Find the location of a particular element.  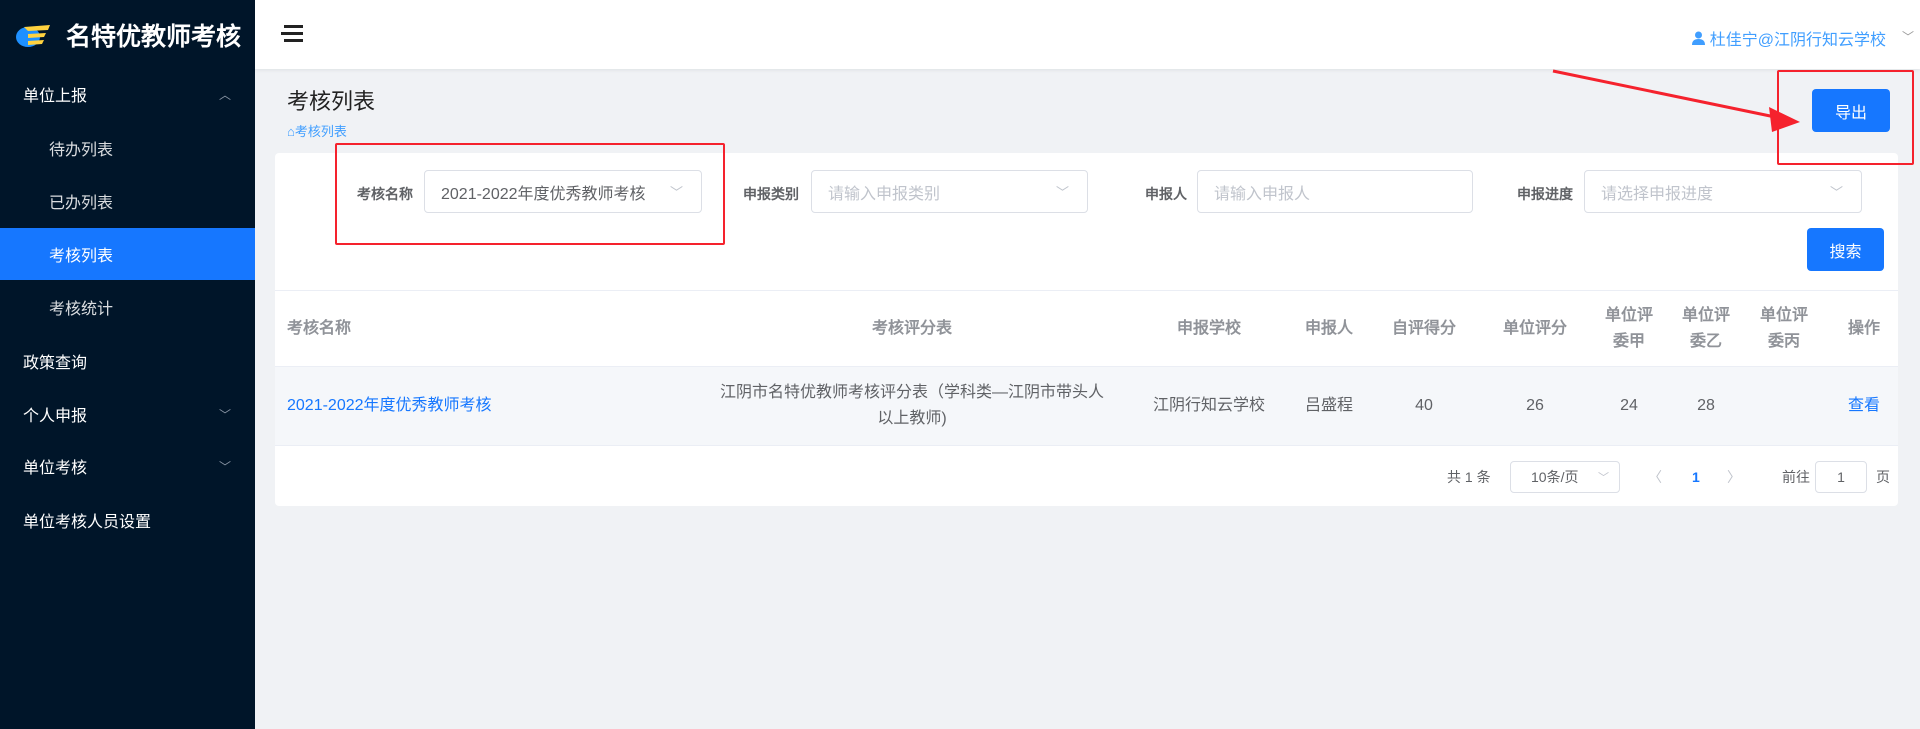

top-header: 杜佳宁@江阴行知云学校 ﹀ is located at coordinates (1087, 34).